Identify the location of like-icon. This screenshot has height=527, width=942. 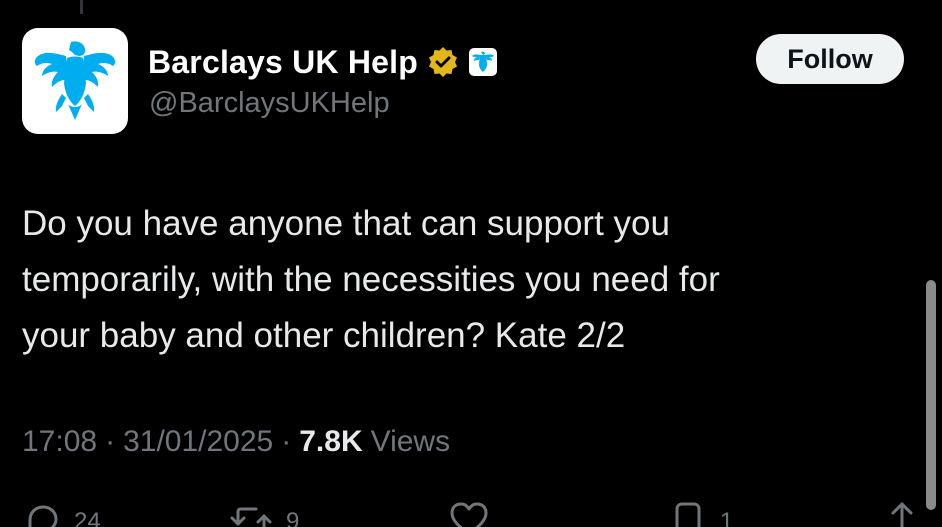
(469, 514).